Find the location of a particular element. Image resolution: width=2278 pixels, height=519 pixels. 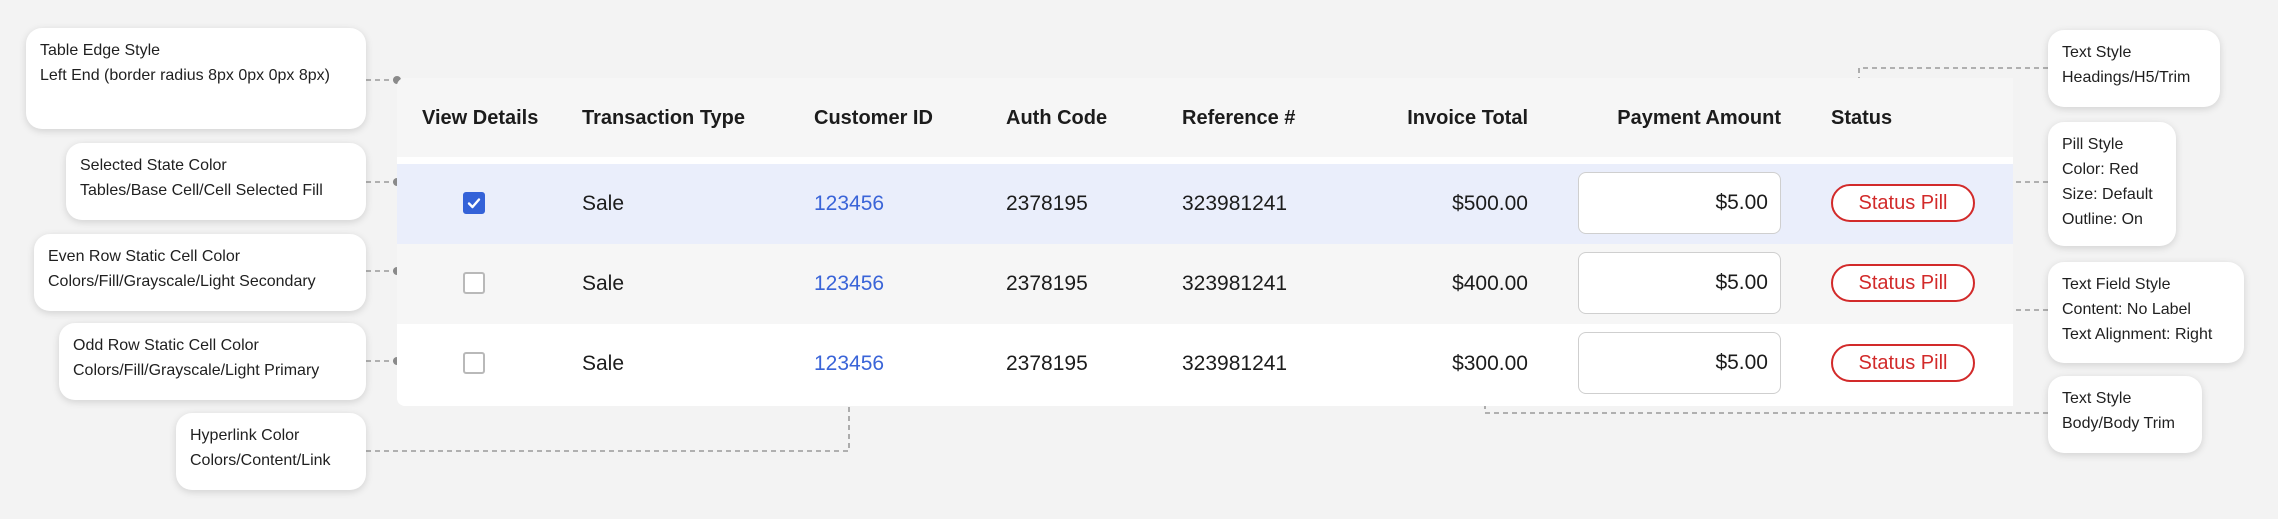

cell-invoice-total: $400.00 is located at coordinates (1490, 283).